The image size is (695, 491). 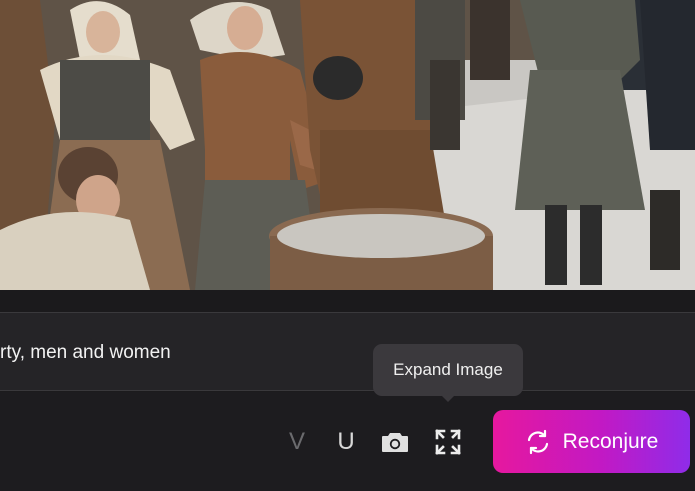 I want to click on variation-label: V, so click(x=296, y=441).